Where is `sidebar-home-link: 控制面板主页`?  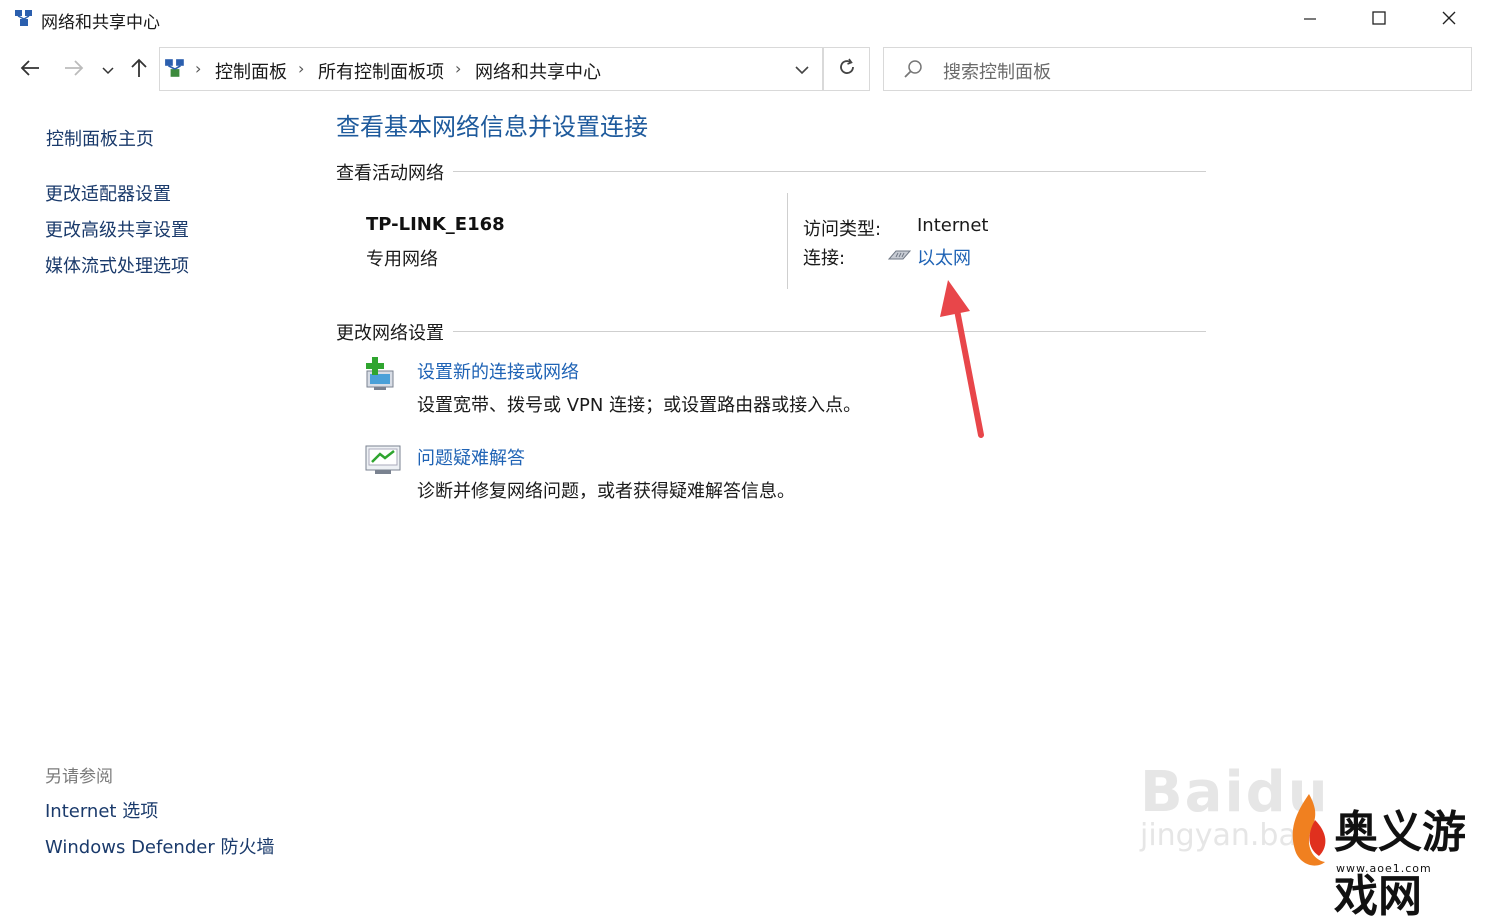 sidebar-home-link: 控制面板主页 is located at coordinates (100, 138).